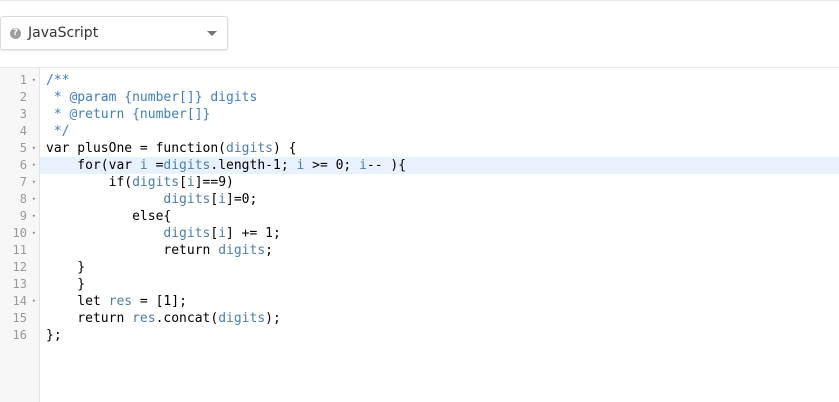 This screenshot has height=402, width=839. I want to click on line-number: 1 ▾, so click(20, 80).